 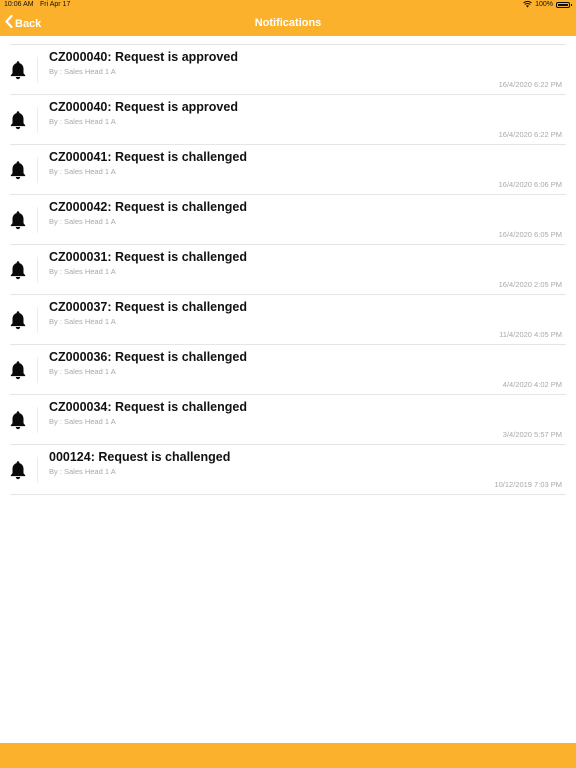 I want to click on notification-title: CZ000041: Request is challenged, so click(x=148, y=157).